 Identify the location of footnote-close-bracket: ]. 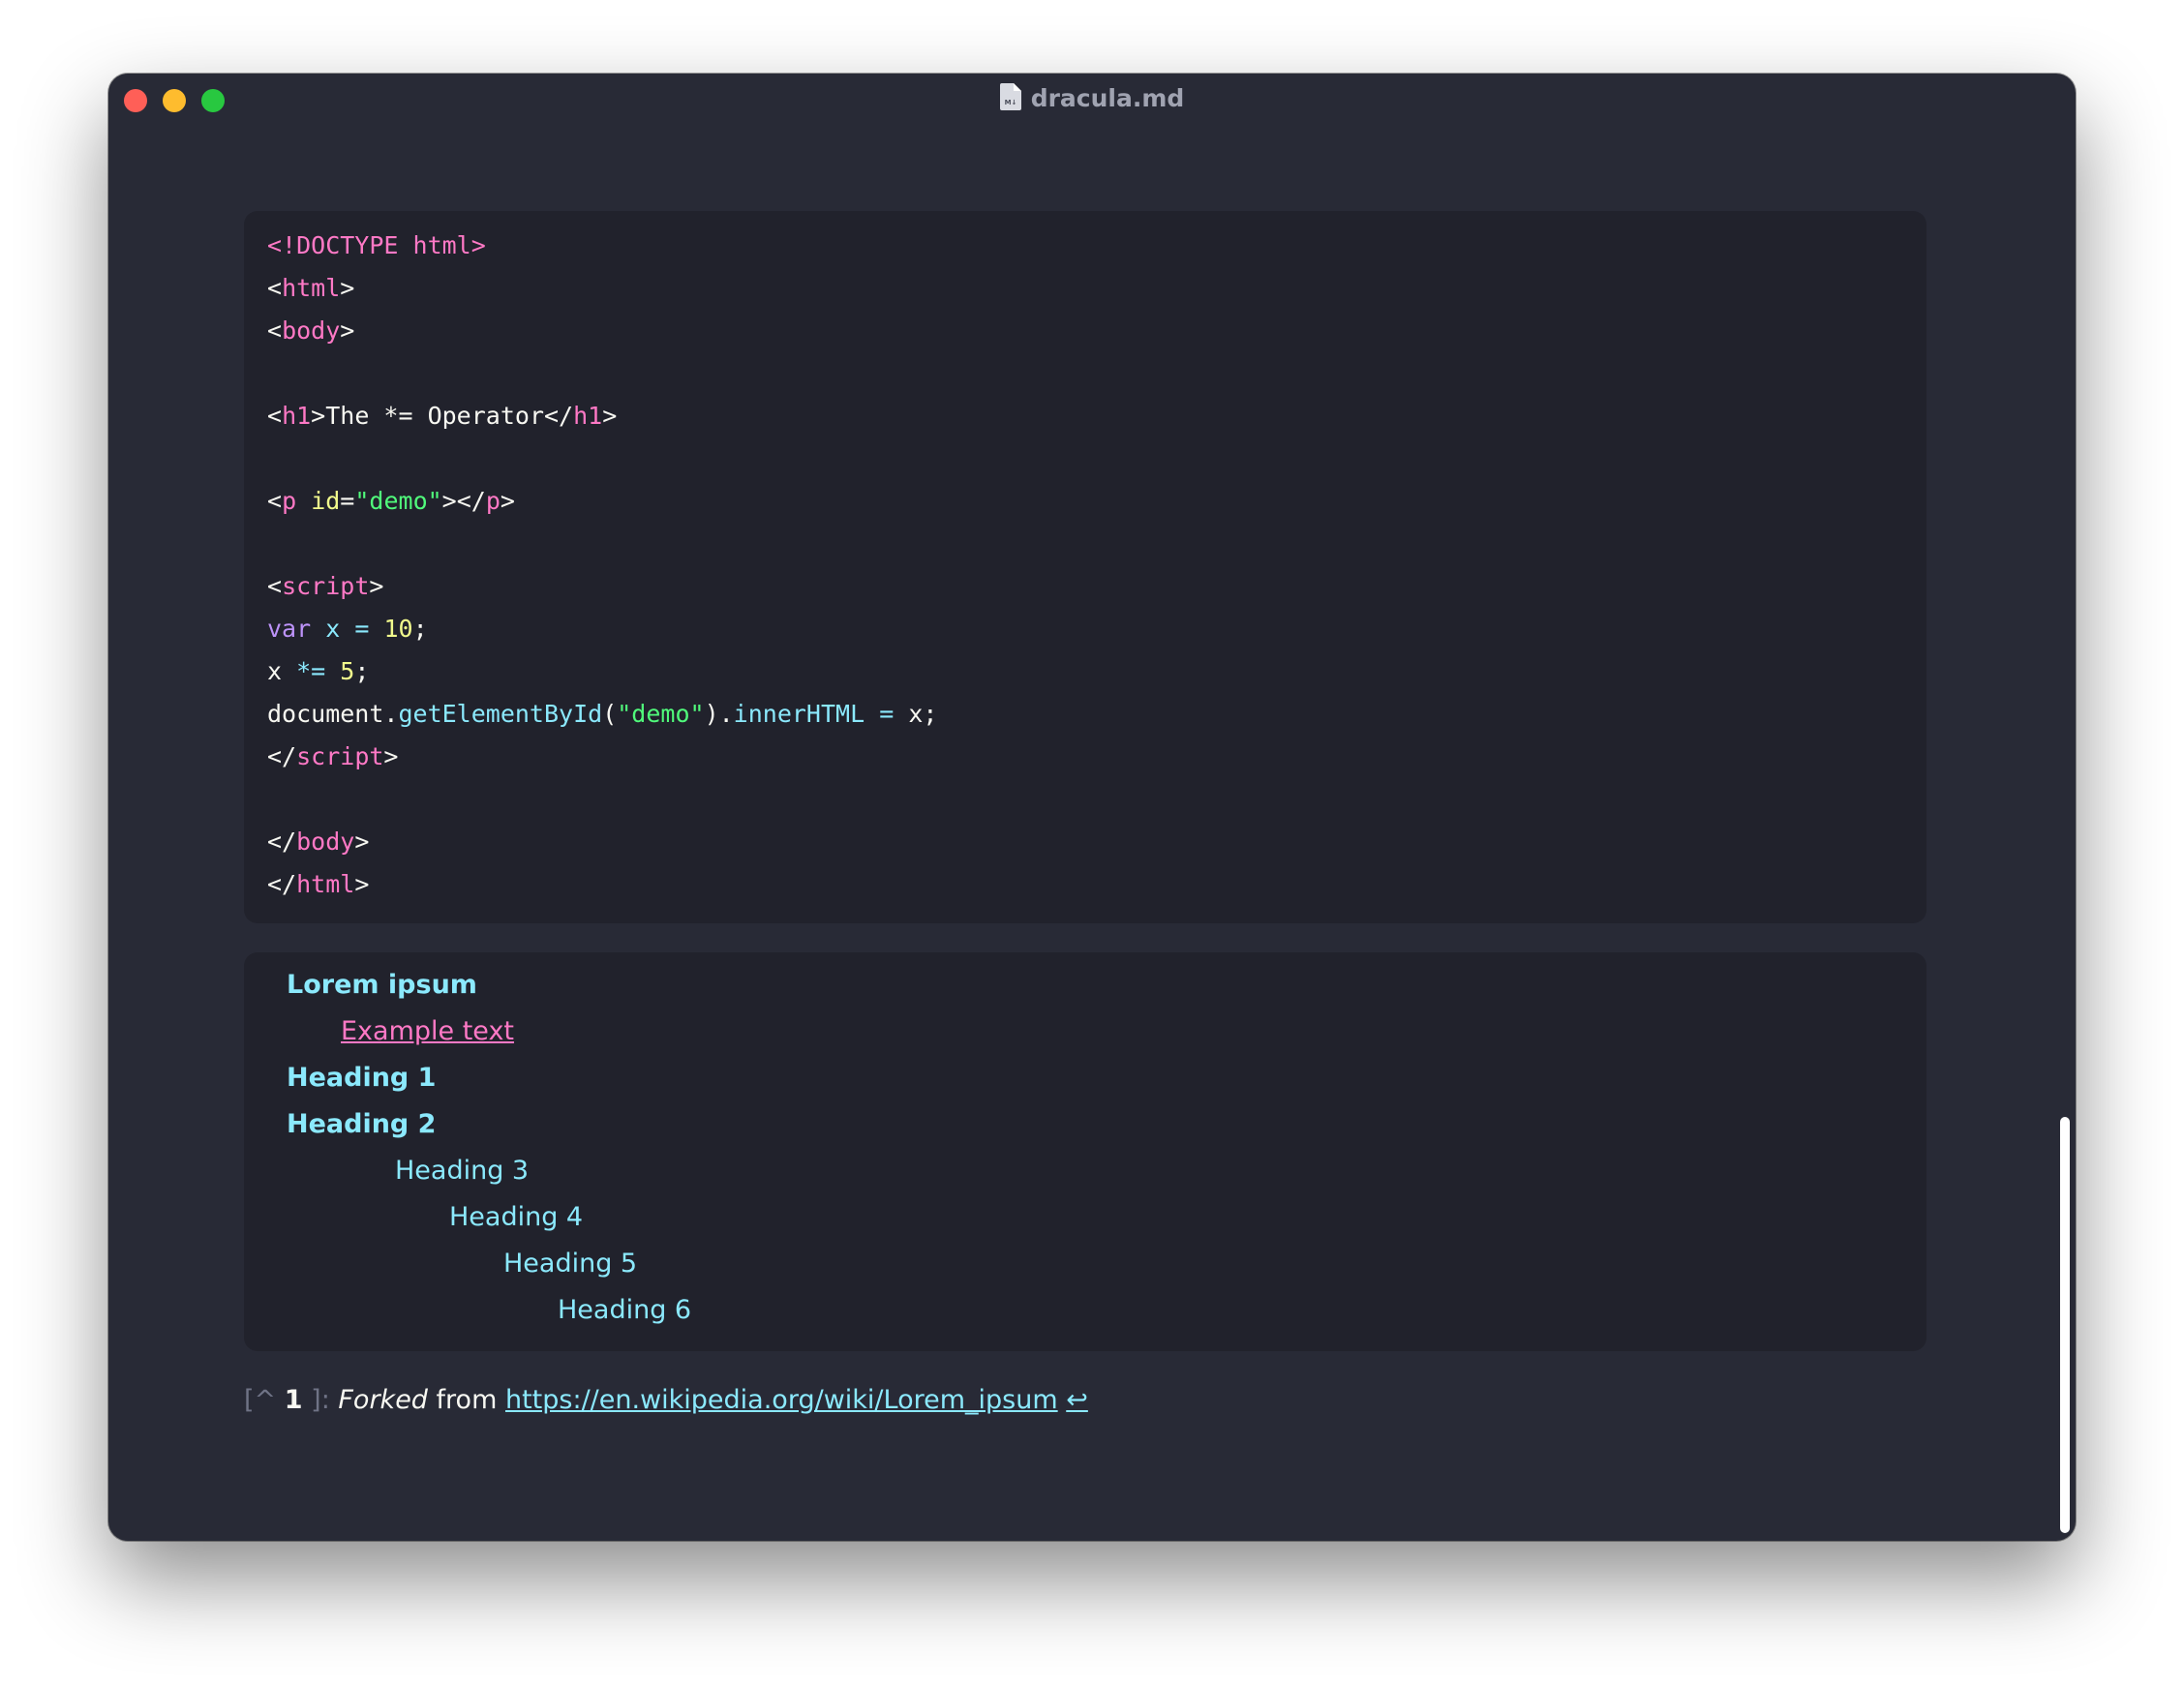
(316, 1400).